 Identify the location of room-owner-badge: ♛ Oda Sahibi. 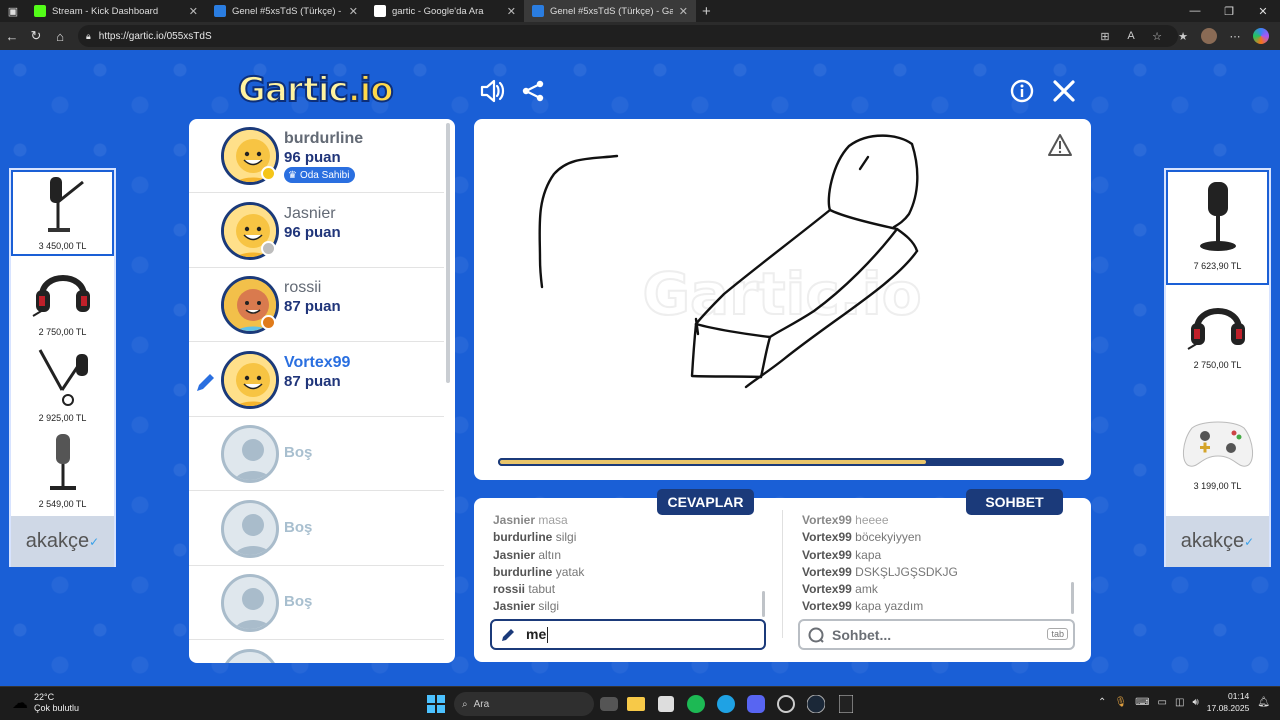
(320, 175).